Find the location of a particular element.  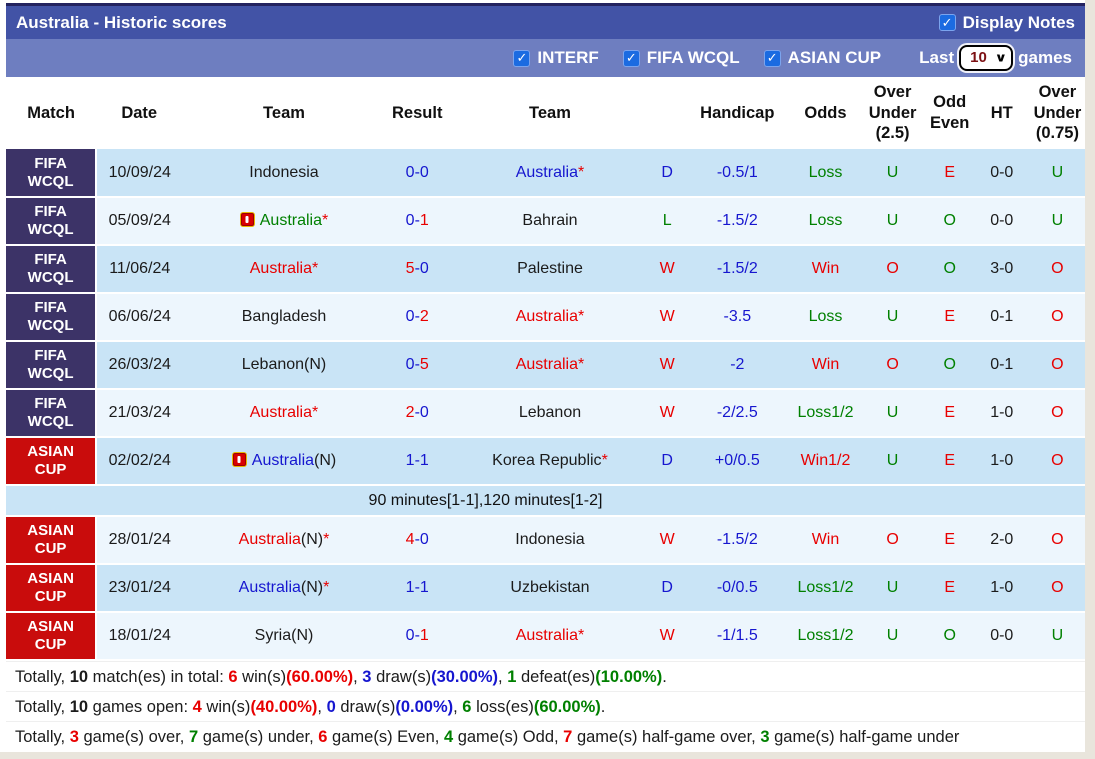

text-segment: 0-0 is located at coordinates (1002, 635).